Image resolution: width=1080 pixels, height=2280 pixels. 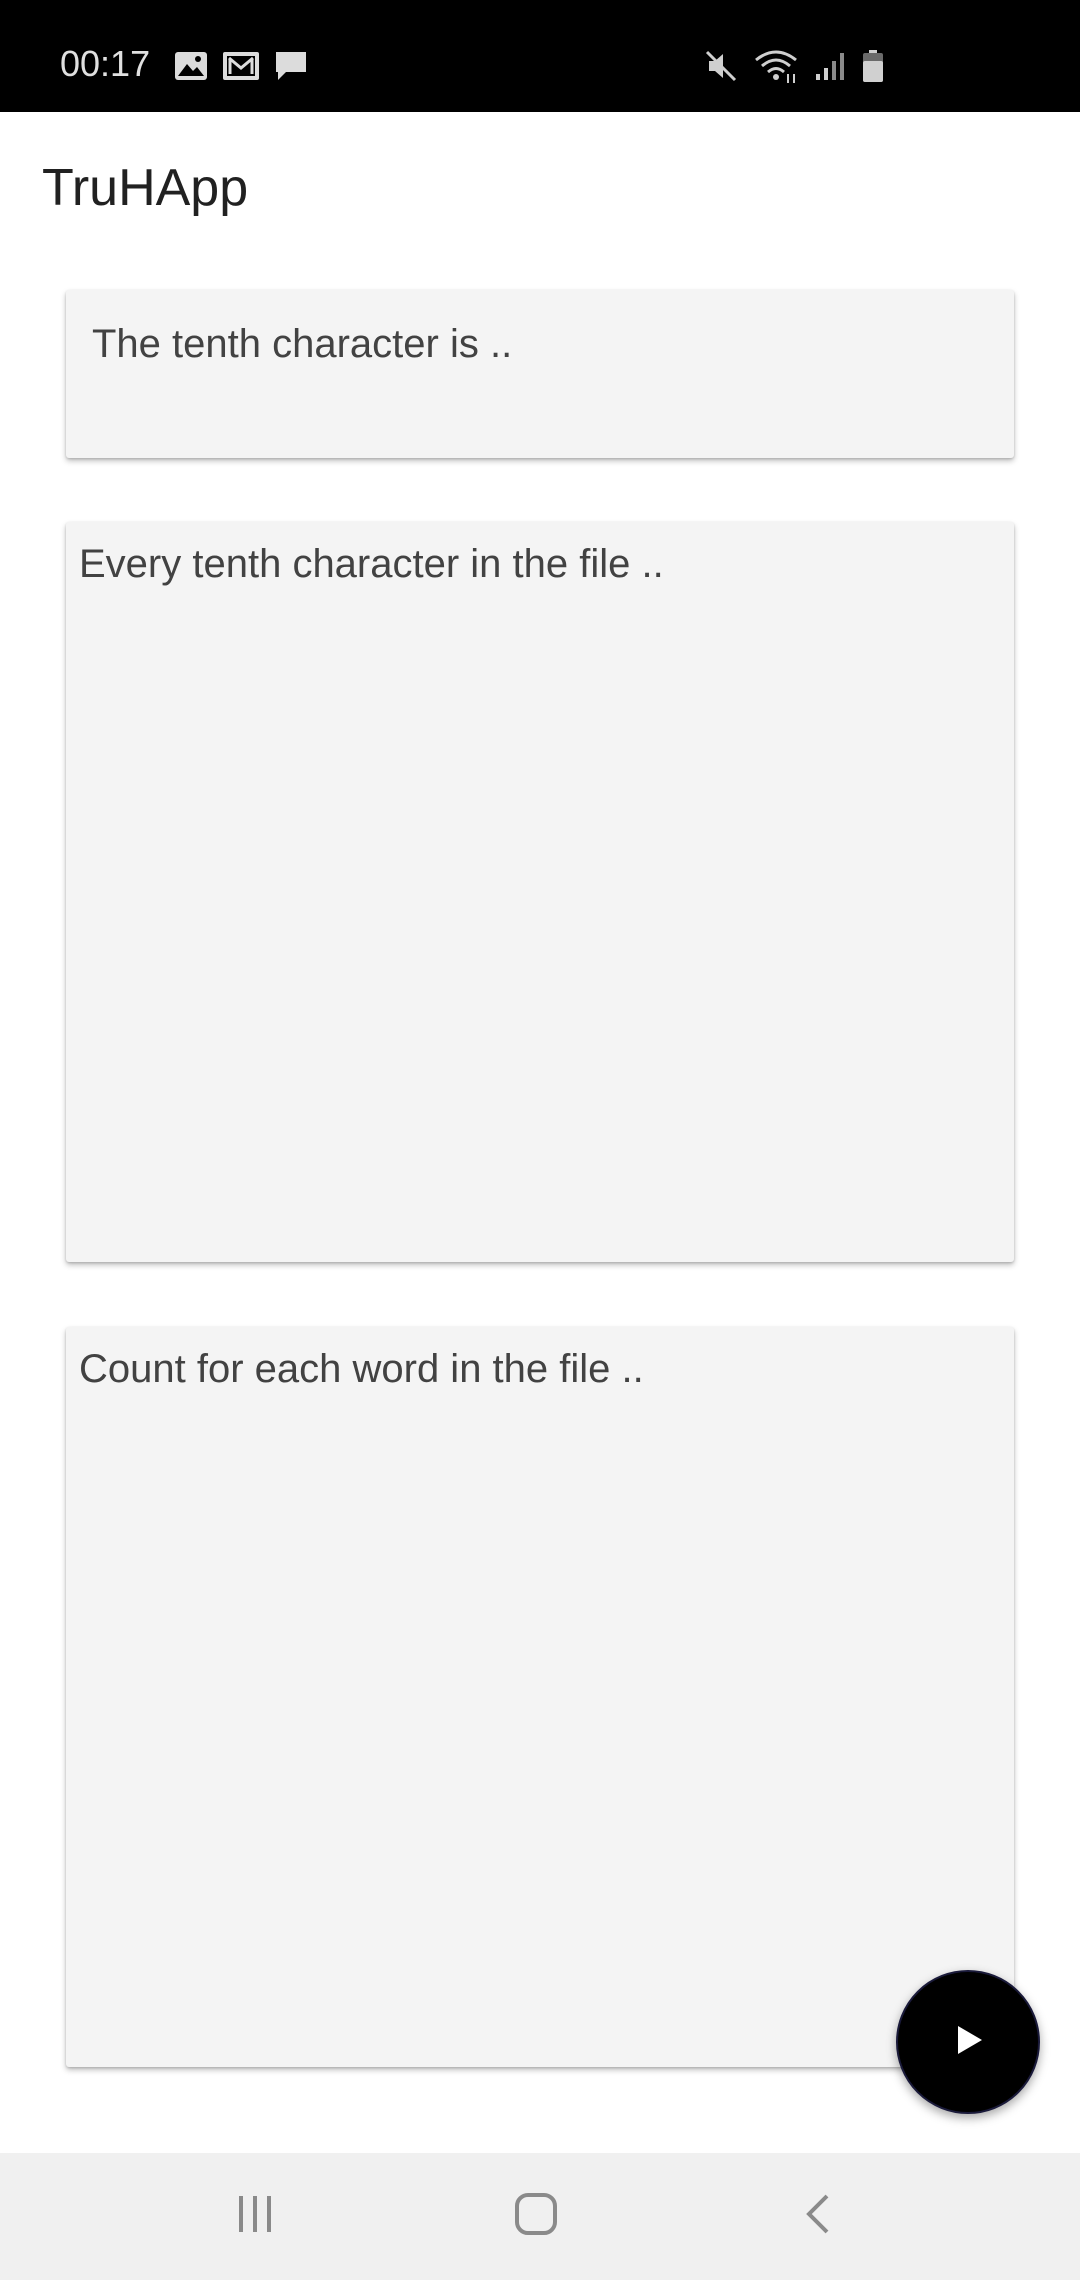 I want to click on status-system-icons, so click(x=794, y=68).